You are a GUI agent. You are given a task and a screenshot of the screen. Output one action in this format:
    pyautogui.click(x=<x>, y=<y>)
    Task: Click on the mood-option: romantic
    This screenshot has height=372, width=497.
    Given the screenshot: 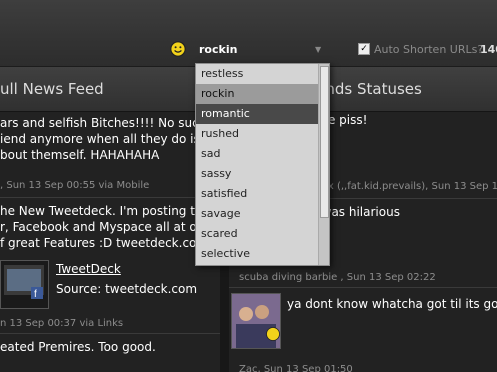 What is the action you would take?
    pyautogui.click(x=262, y=114)
    